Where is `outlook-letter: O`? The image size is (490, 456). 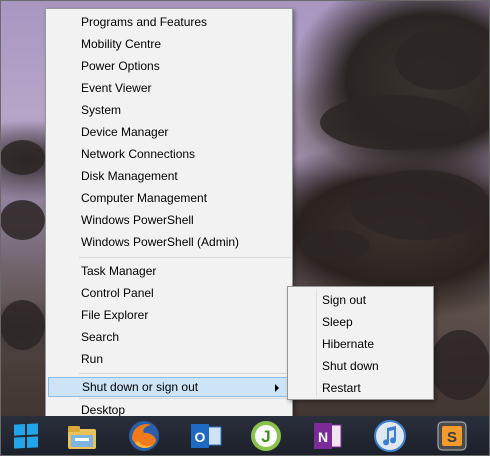
outlook-letter: O is located at coordinates (200, 437).